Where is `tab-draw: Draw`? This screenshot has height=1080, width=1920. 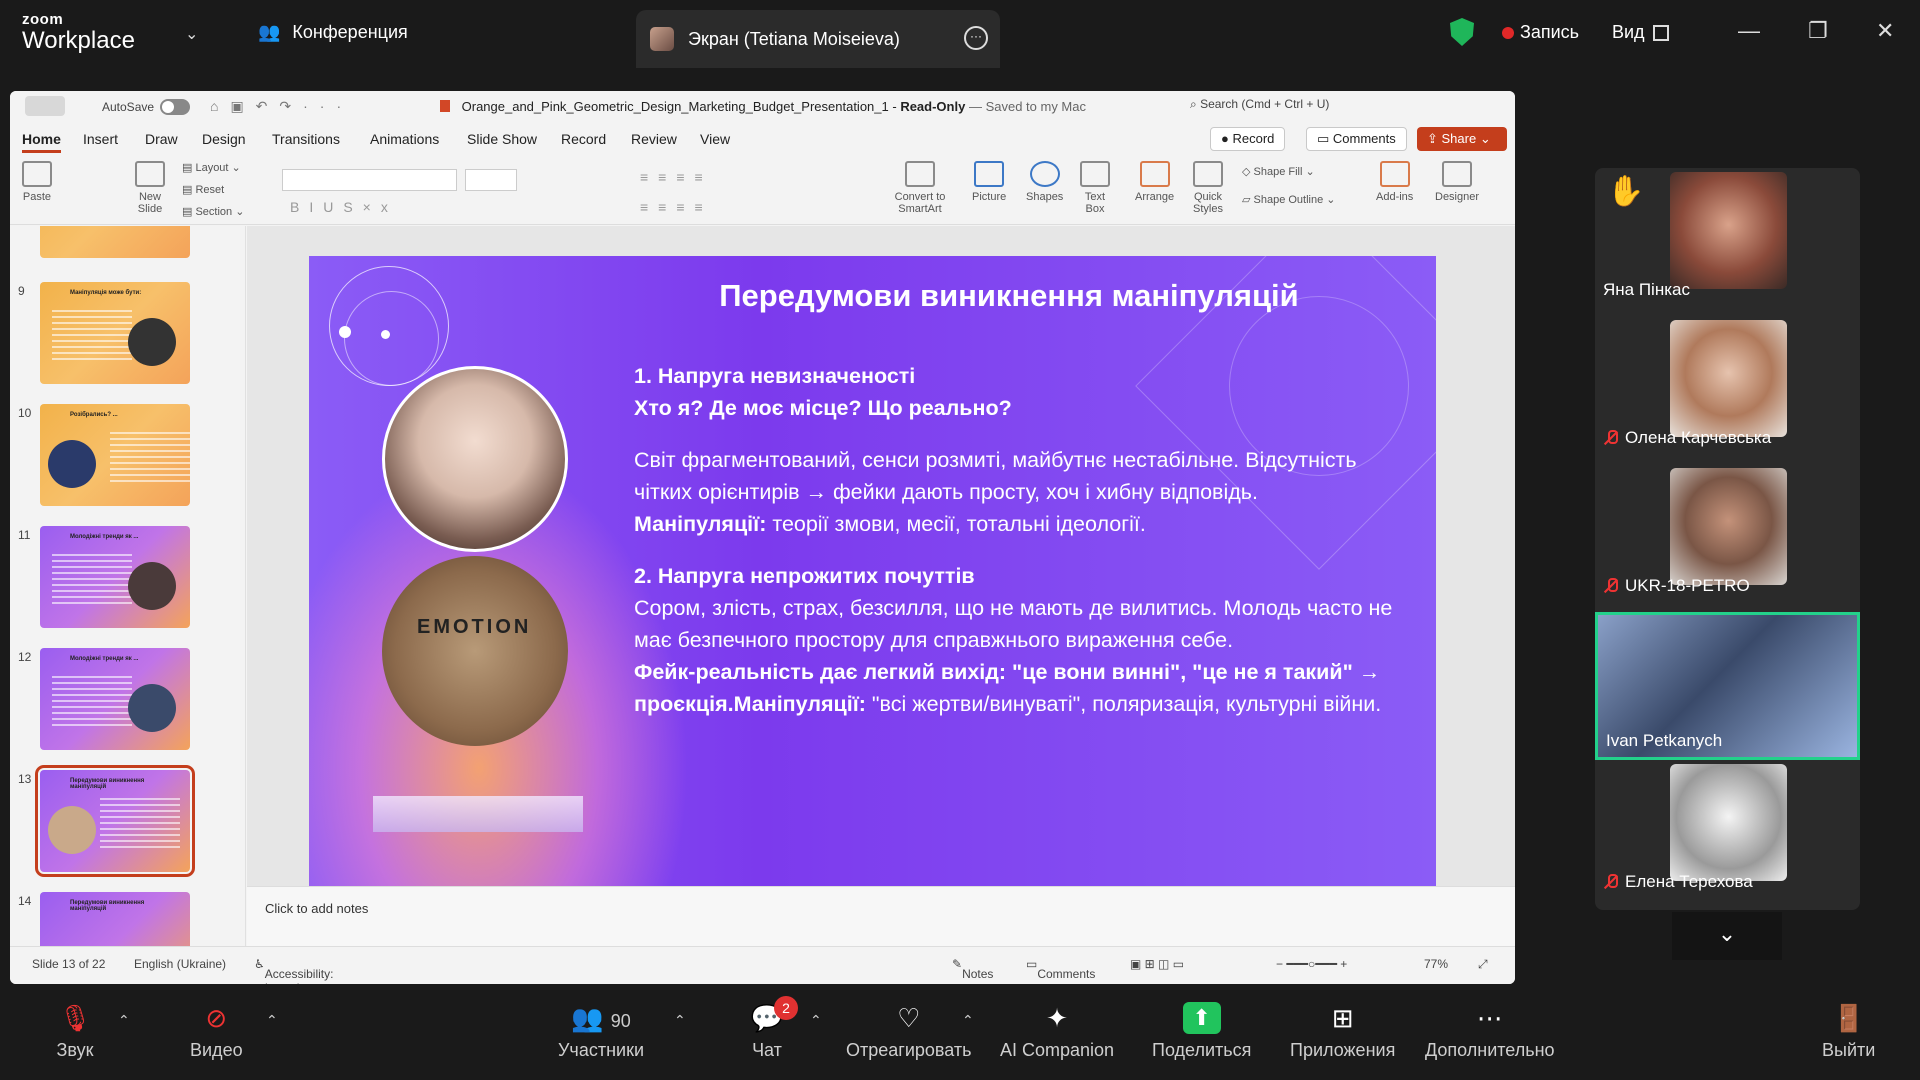 tab-draw: Draw is located at coordinates (161, 139).